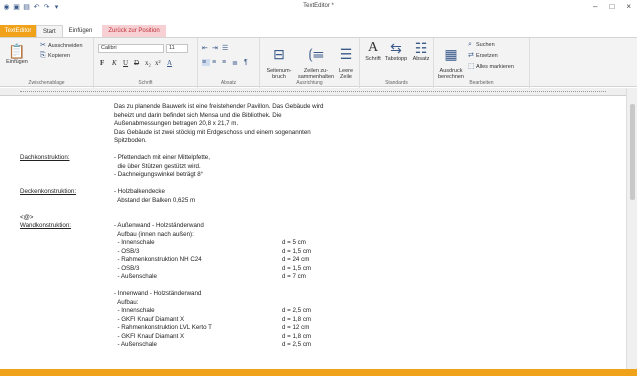 Image resolution: width=637 pixels, height=376 pixels. I want to click on window-title: TextEditor *, so click(318, 6).